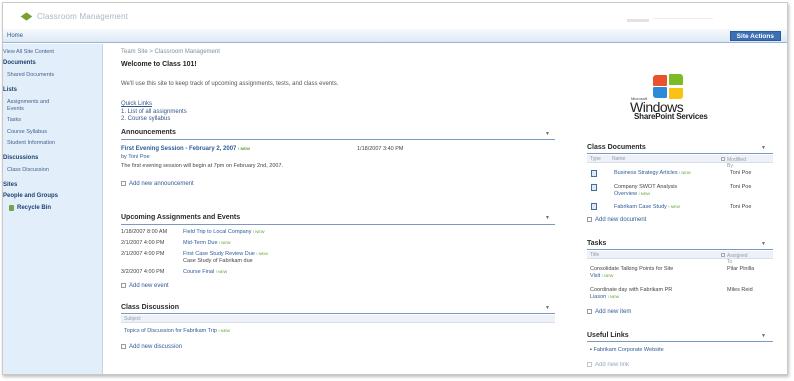  Describe the element at coordinates (680, 341) in the screenshot. I see `useful-links-rule` at that location.